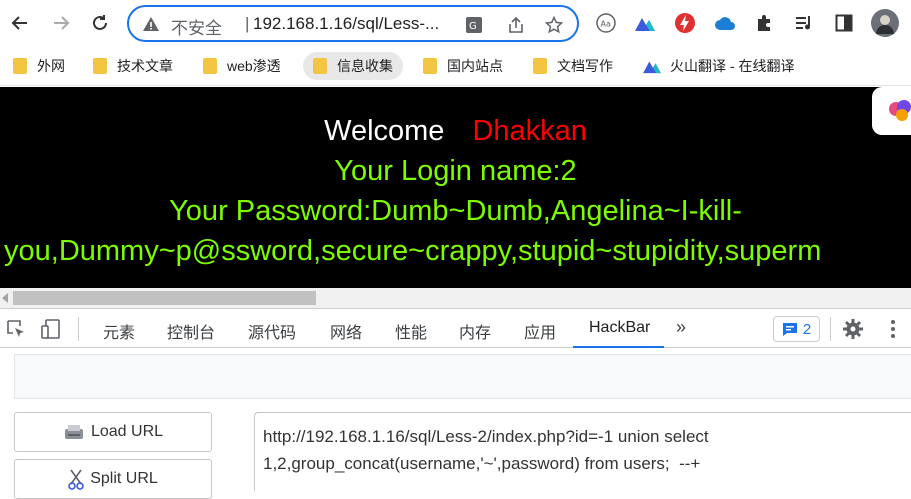 The height and width of the screenshot is (499, 911). Describe the element at coordinates (585, 66) in the screenshot. I see `bookmark-label: 文档写作` at that location.